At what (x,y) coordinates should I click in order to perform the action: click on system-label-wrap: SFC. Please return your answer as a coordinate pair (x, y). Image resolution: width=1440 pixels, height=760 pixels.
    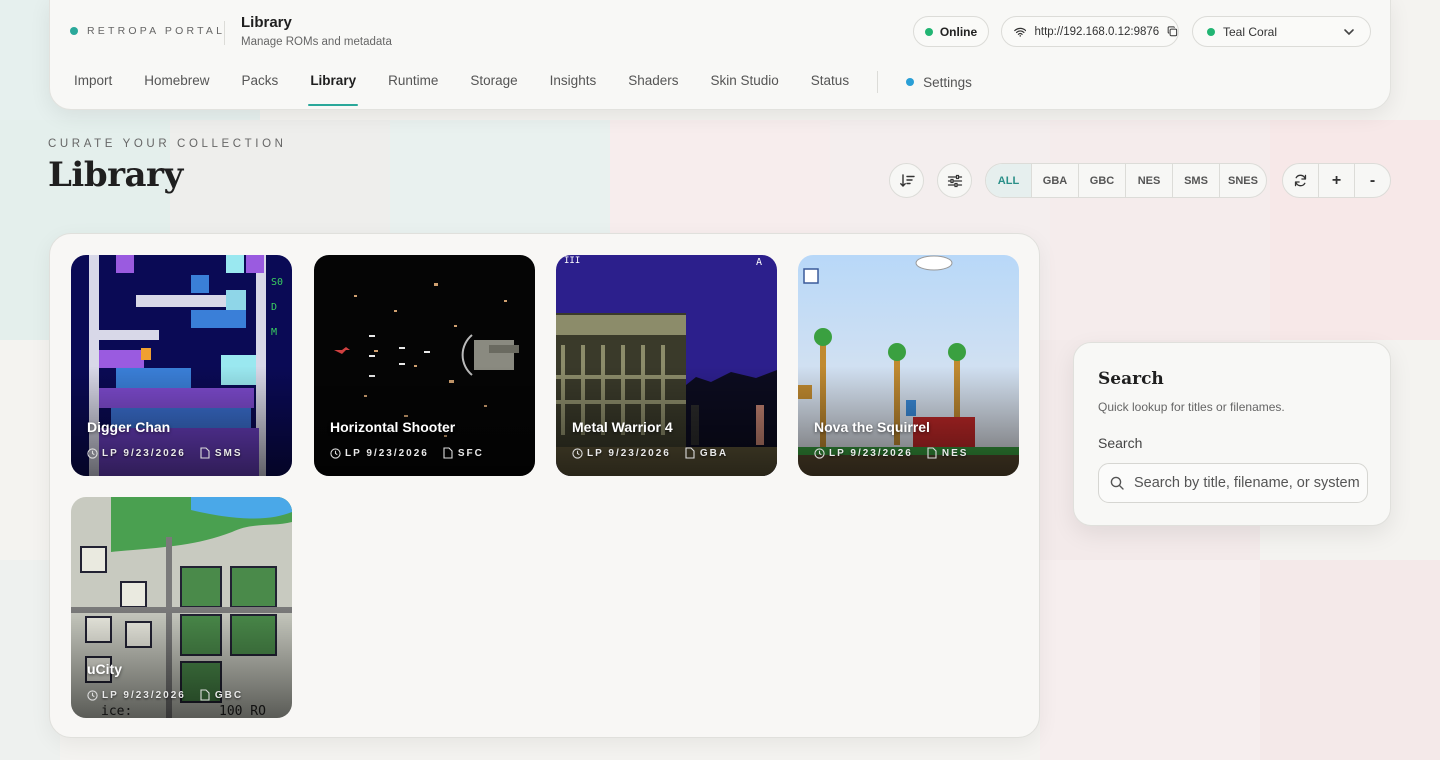
    Looking at the image, I should click on (463, 453).